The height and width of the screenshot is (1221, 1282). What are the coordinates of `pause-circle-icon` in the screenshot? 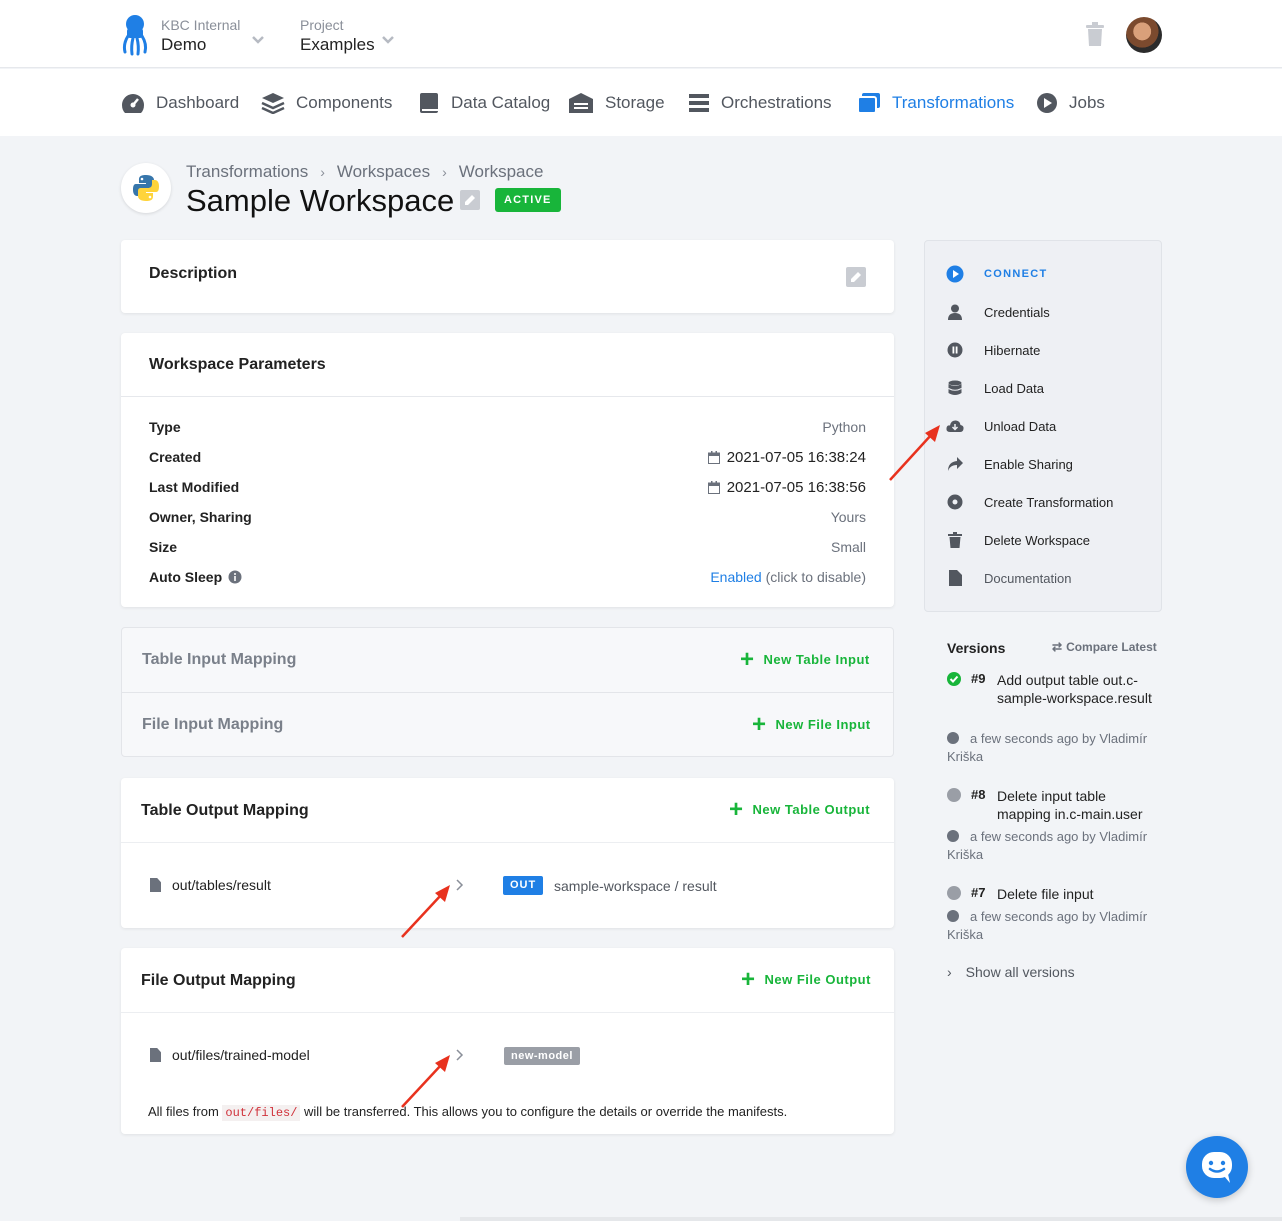 It's located at (955, 350).